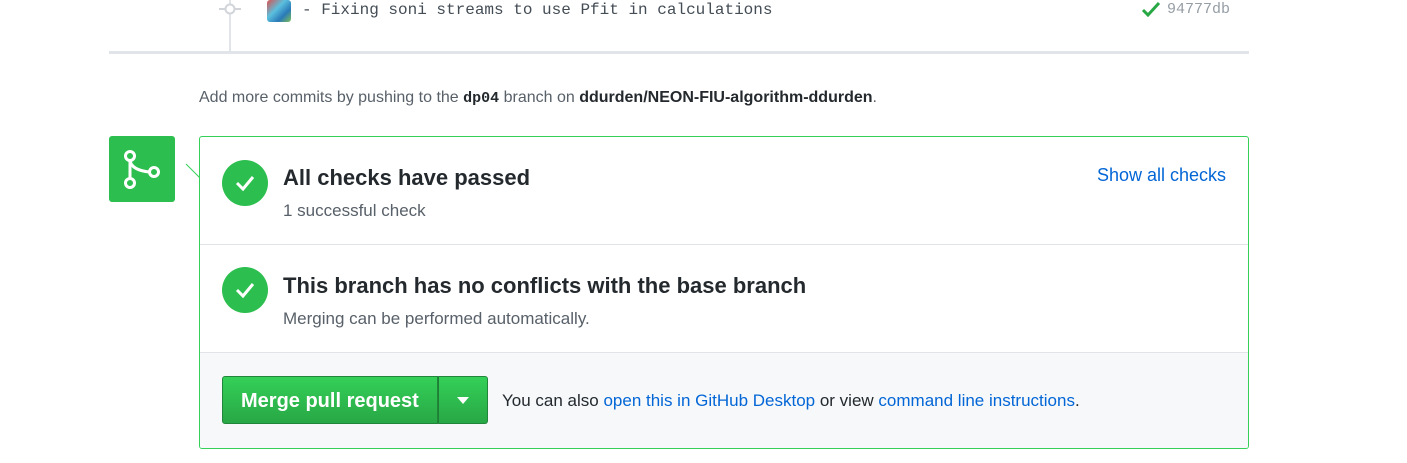  I want to click on repo-name: ddurden/NEON-FIU-algorithm-ddurden, so click(726, 97).